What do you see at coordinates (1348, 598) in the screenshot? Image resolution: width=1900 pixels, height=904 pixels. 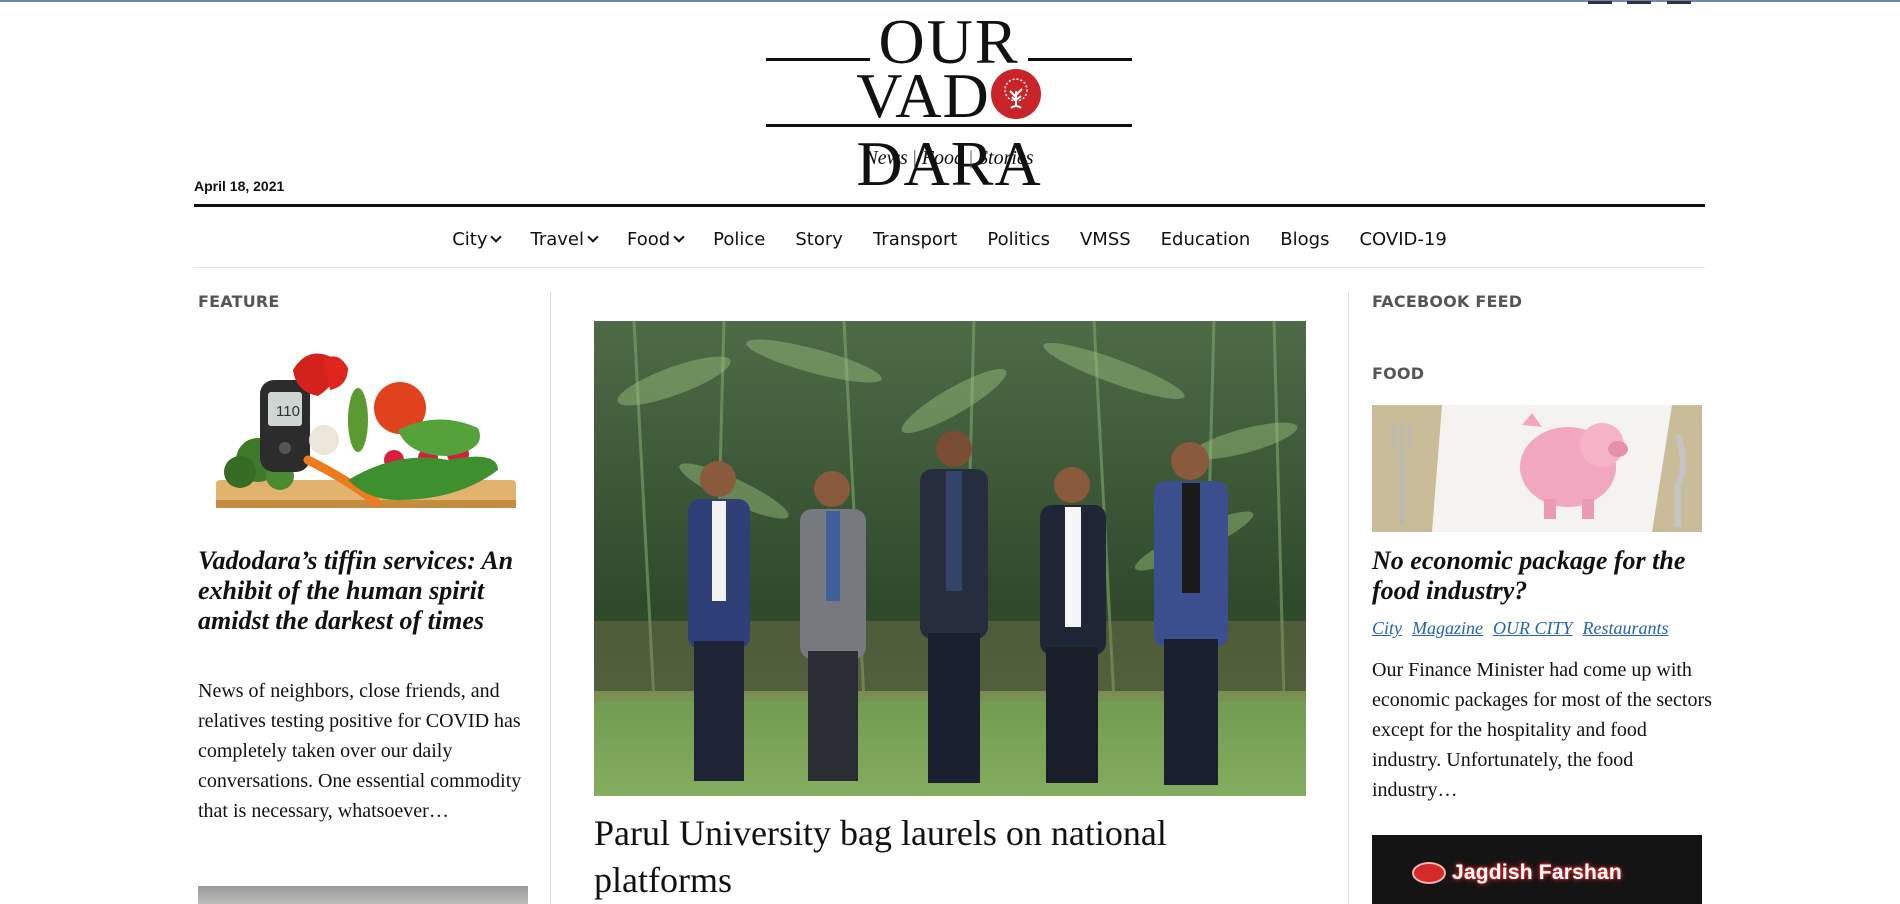 I see `column-divider-right` at bounding box center [1348, 598].